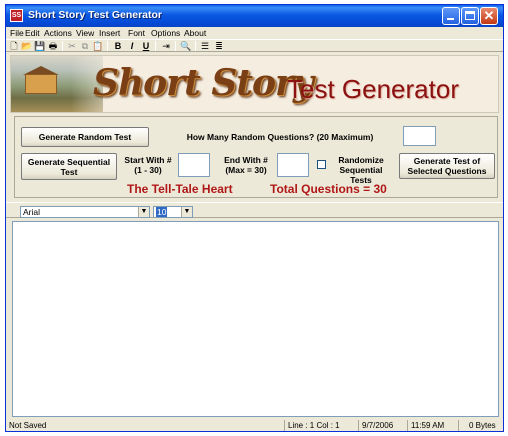 This screenshot has height=436, width=508. Describe the element at coordinates (254, 16) in the screenshot. I see `title-bar: SS Short Story Test Generator ✕` at that location.